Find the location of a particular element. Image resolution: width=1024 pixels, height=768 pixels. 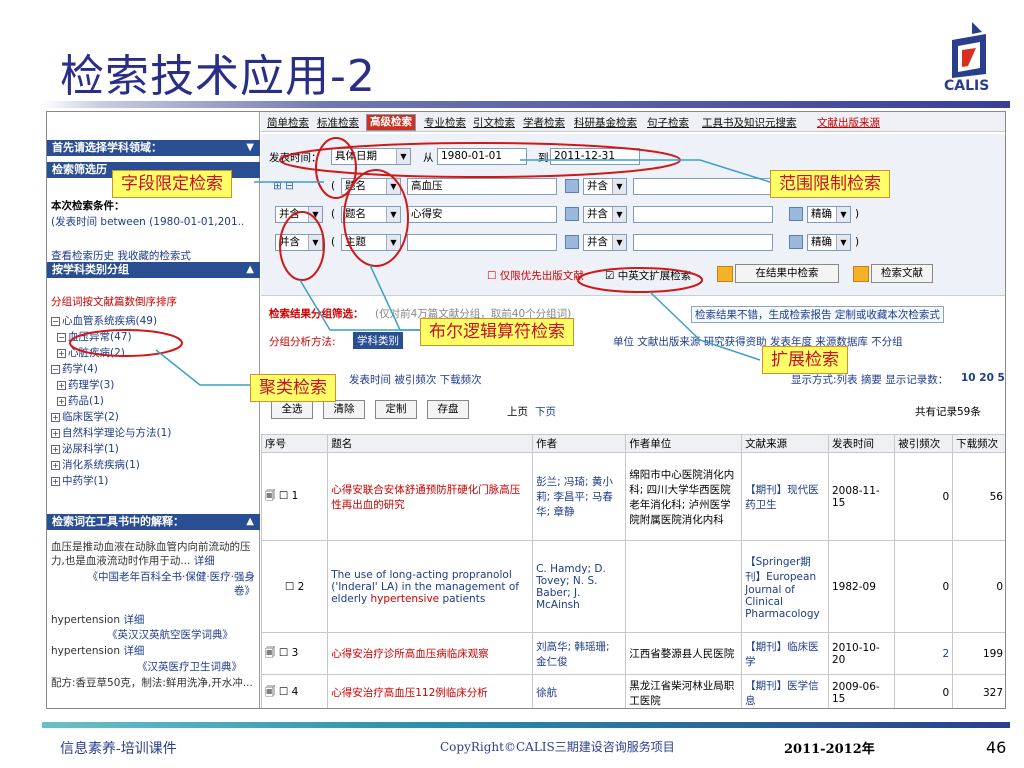

row-source: 【期刊】临床医学 is located at coordinates (785, 653).